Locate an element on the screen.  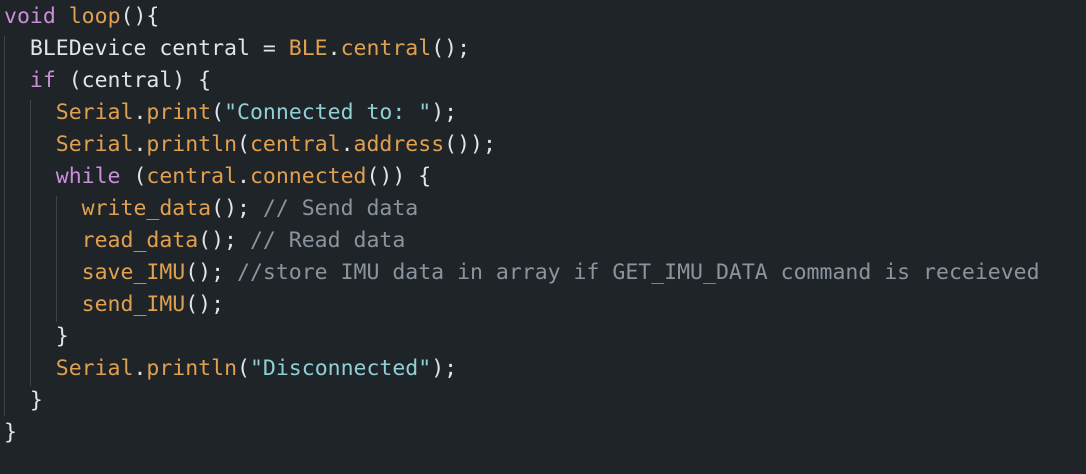
code-line: Serial.print("Connected to: "); is located at coordinates (230, 113).